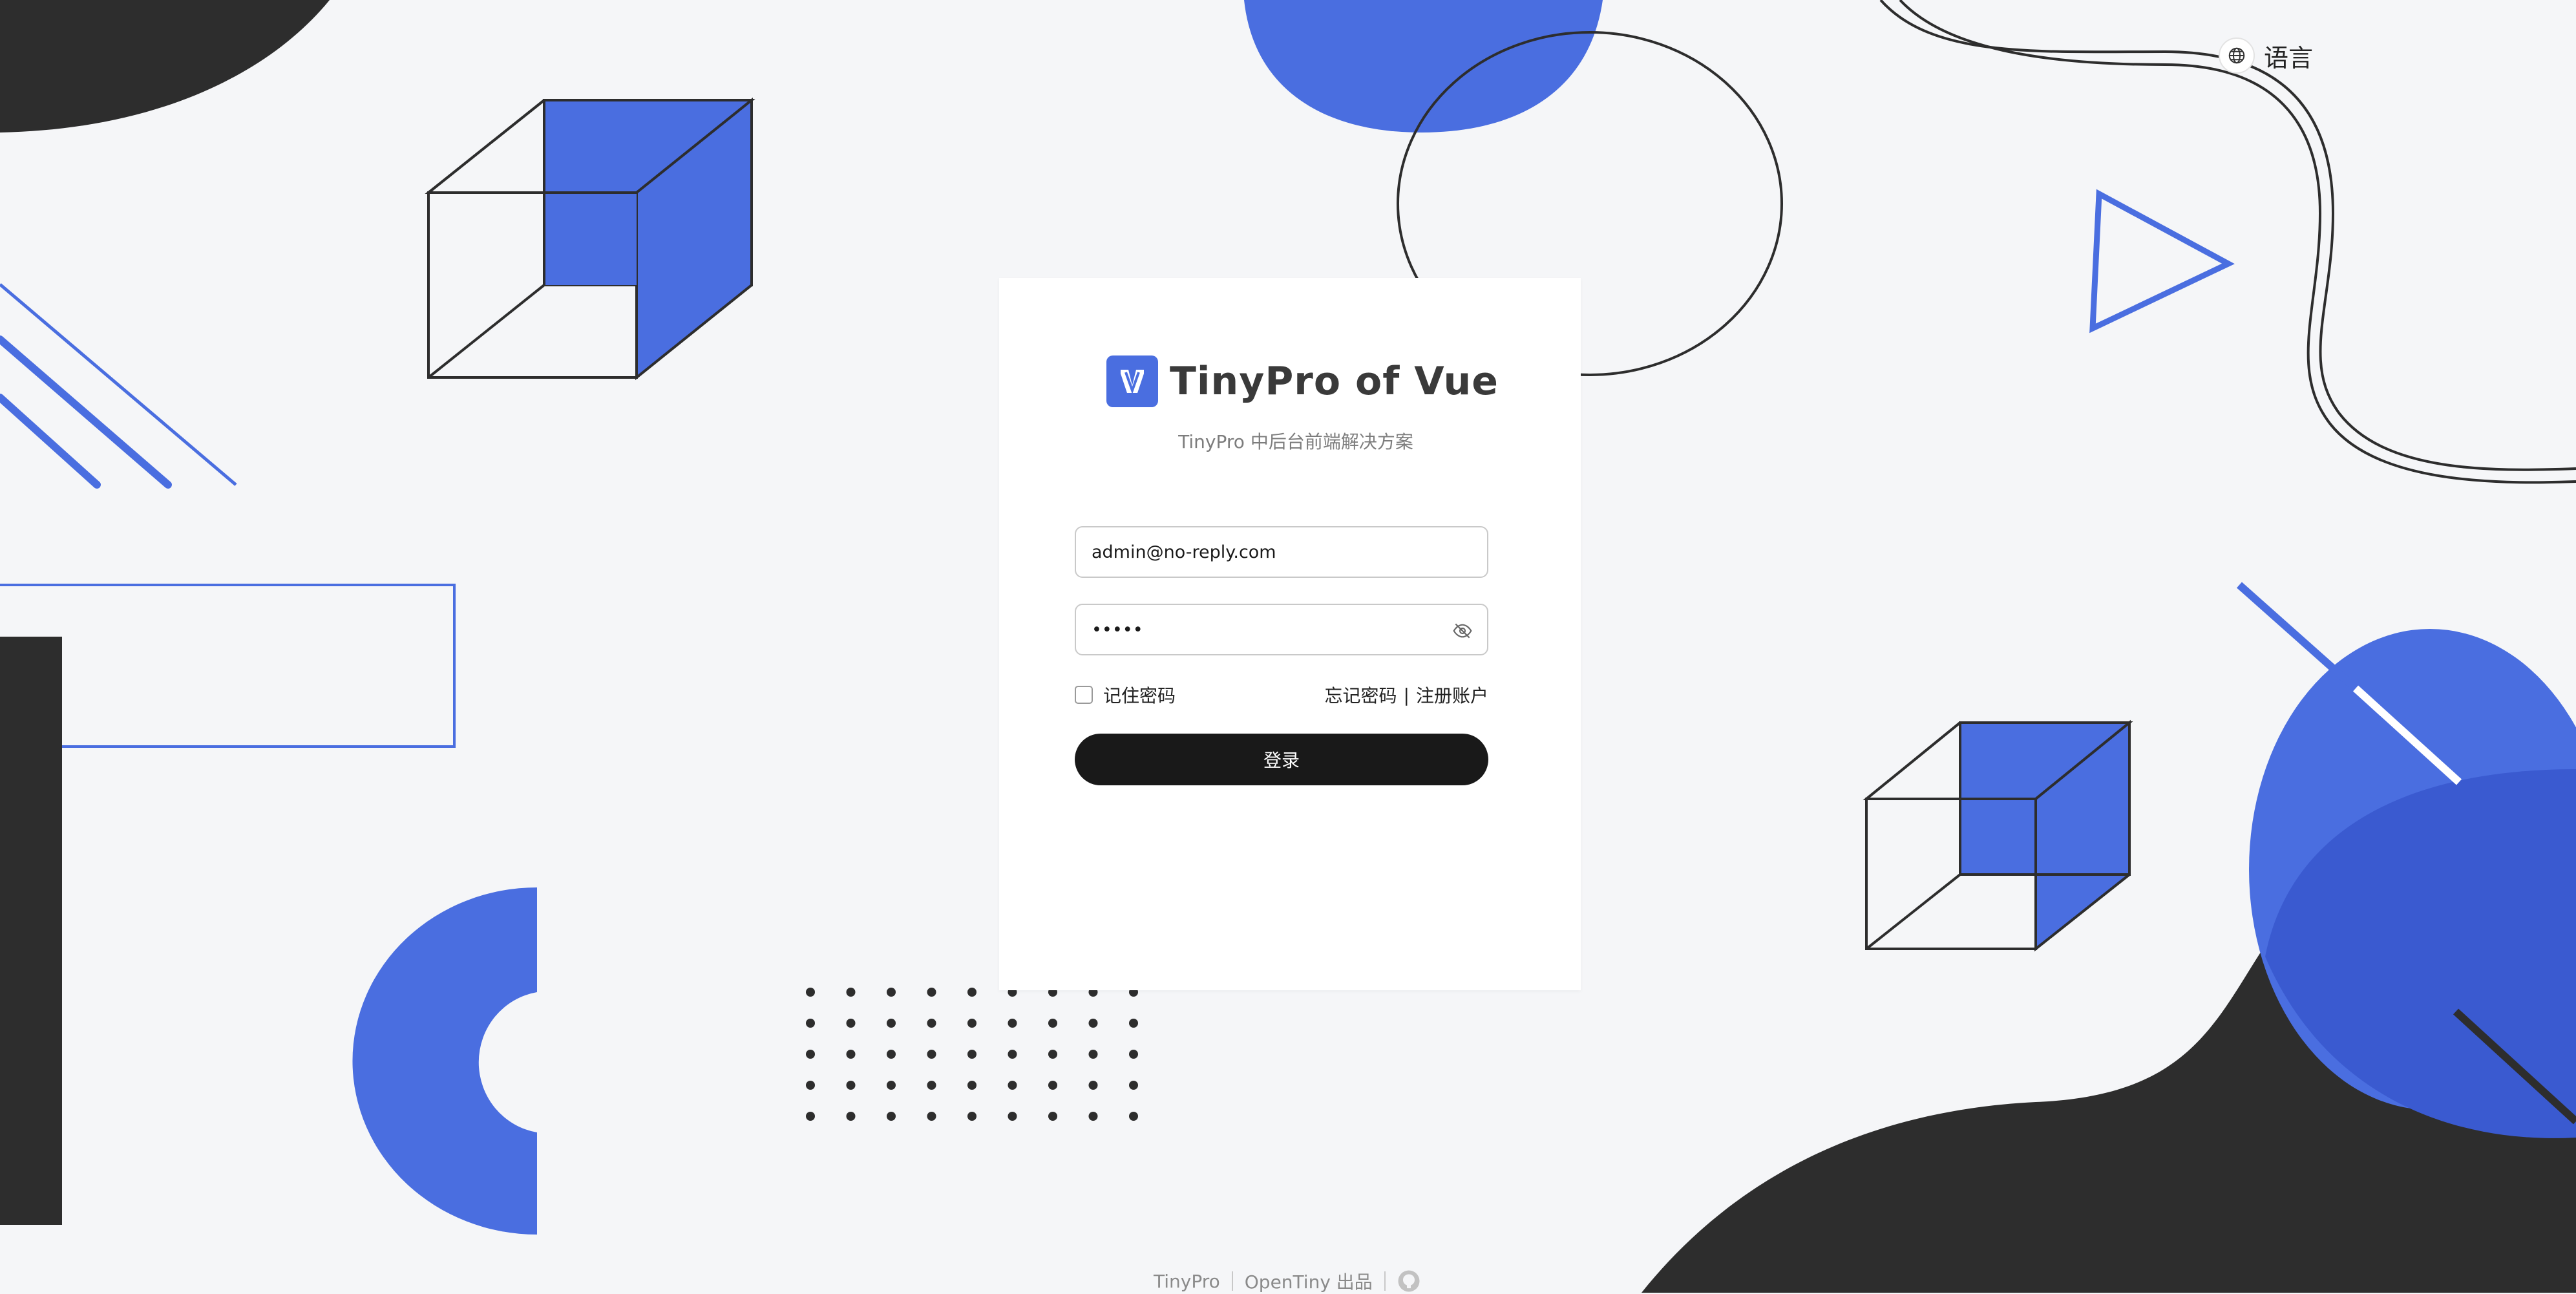 This screenshot has height=1294, width=2576. I want to click on blue-line-thin-left, so click(118, 384).